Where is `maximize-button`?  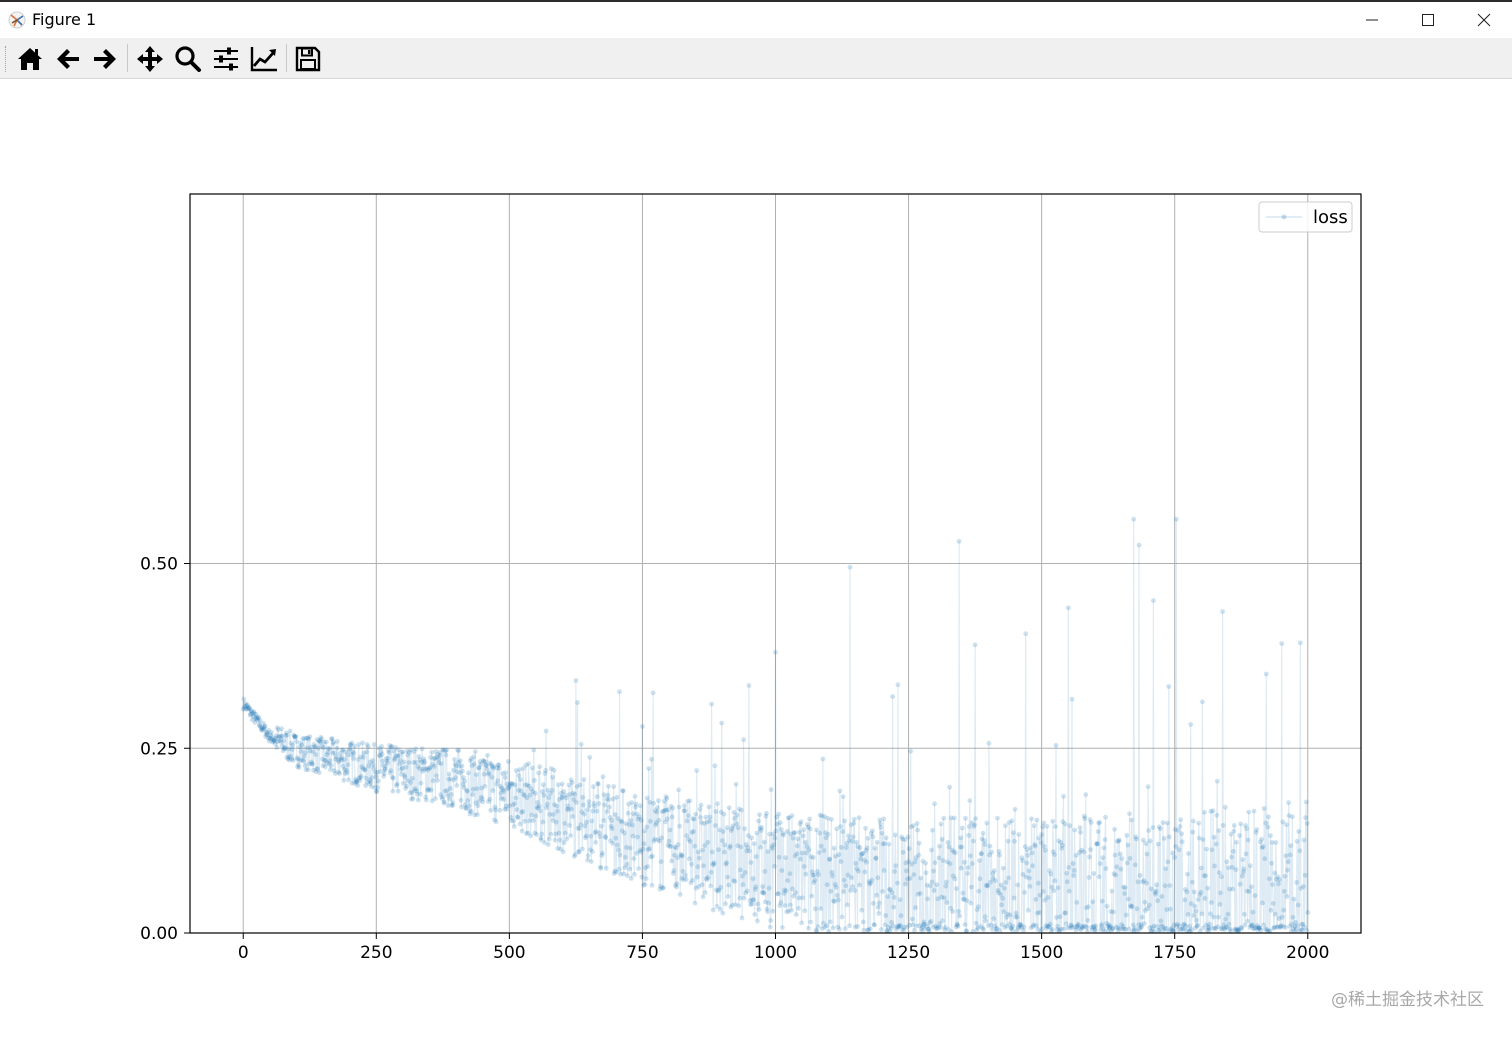 maximize-button is located at coordinates (1428, 20).